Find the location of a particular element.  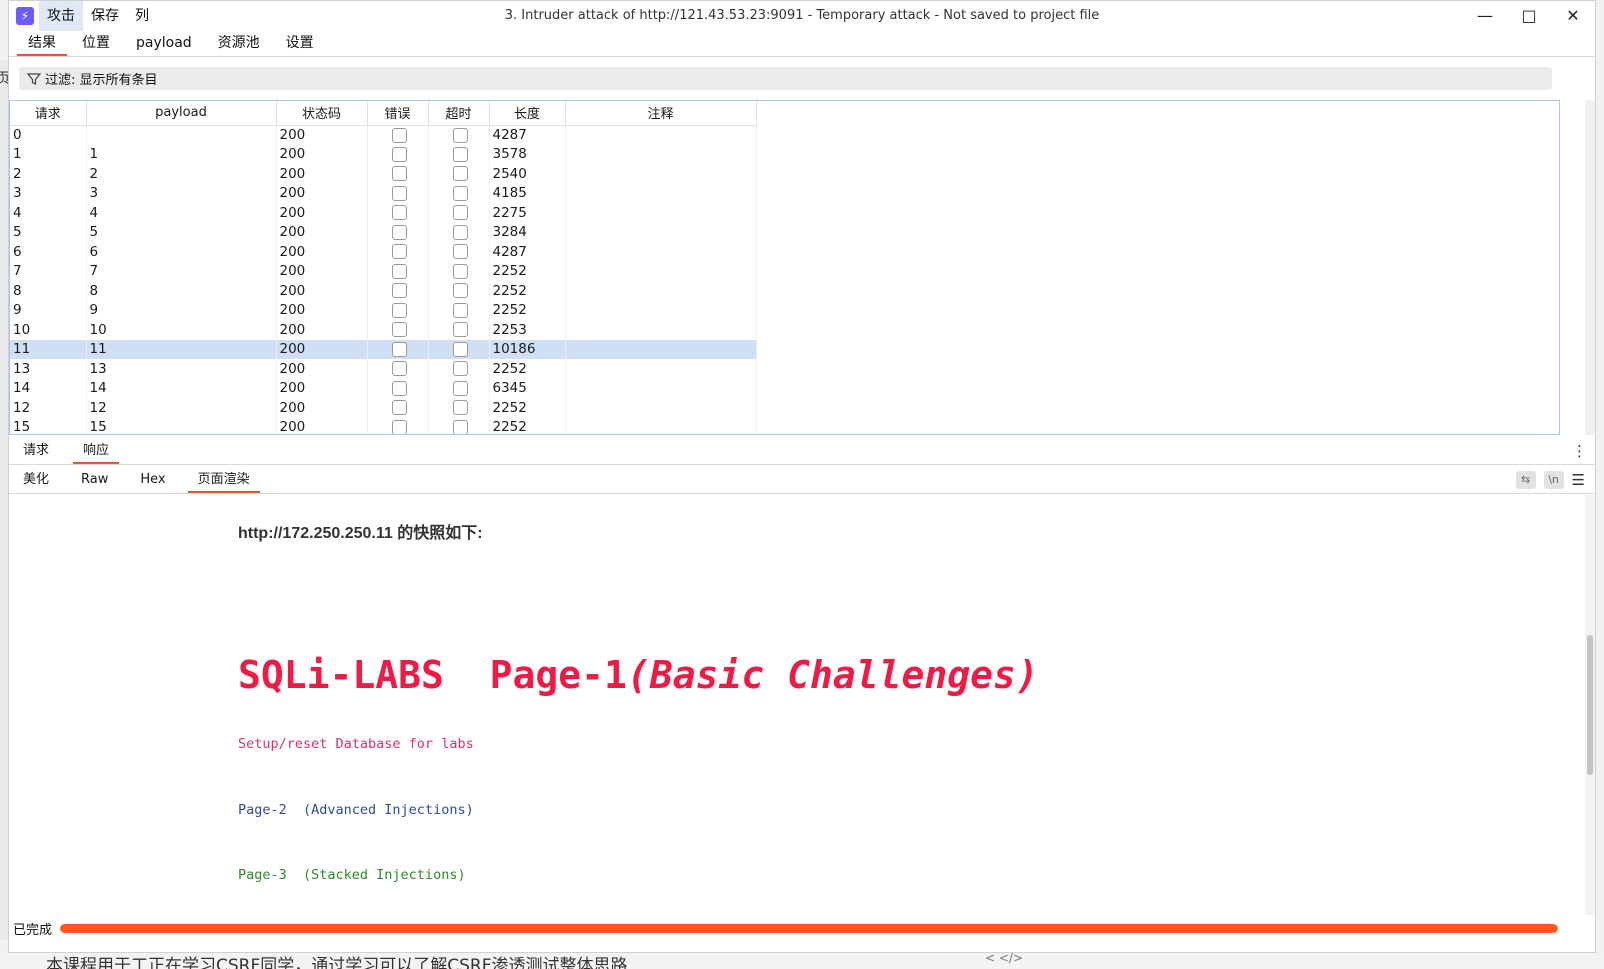

more-options-icon: ⋮ is located at coordinates (1579, 451).